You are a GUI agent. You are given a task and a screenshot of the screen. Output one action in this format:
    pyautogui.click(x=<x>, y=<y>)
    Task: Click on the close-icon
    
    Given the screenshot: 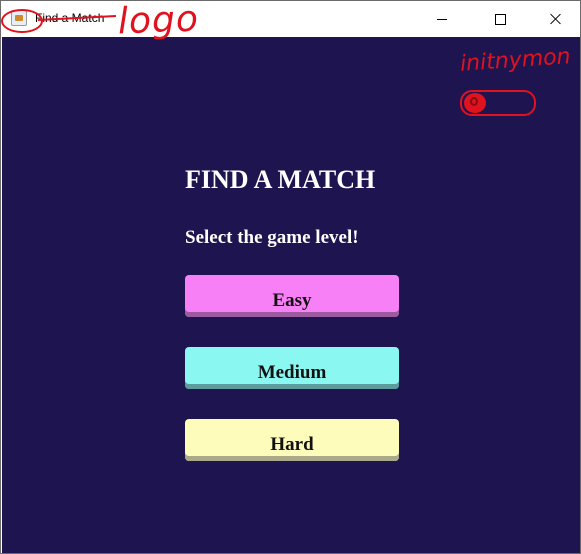 What is the action you would take?
    pyautogui.click(x=556, y=19)
    